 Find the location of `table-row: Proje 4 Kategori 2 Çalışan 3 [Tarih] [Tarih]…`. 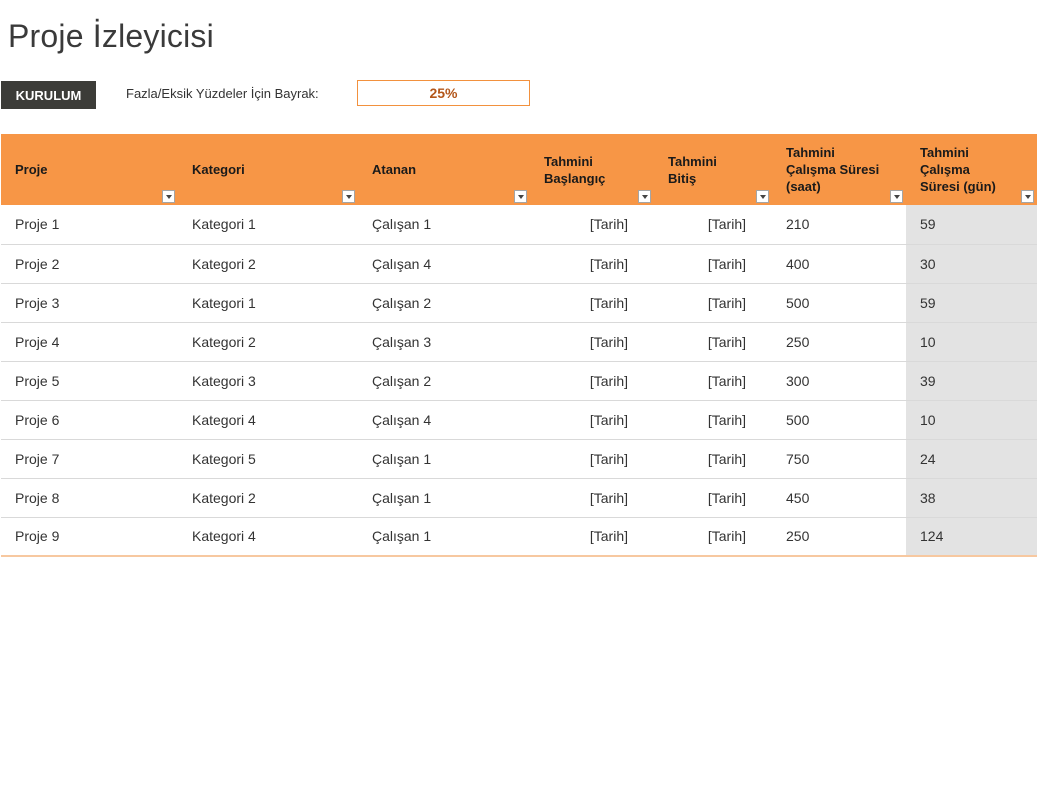

table-row: Proje 4 Kategori 2 Çalışan 3 [Tarih] [Tarih]… is located at coordinates (519, 342).